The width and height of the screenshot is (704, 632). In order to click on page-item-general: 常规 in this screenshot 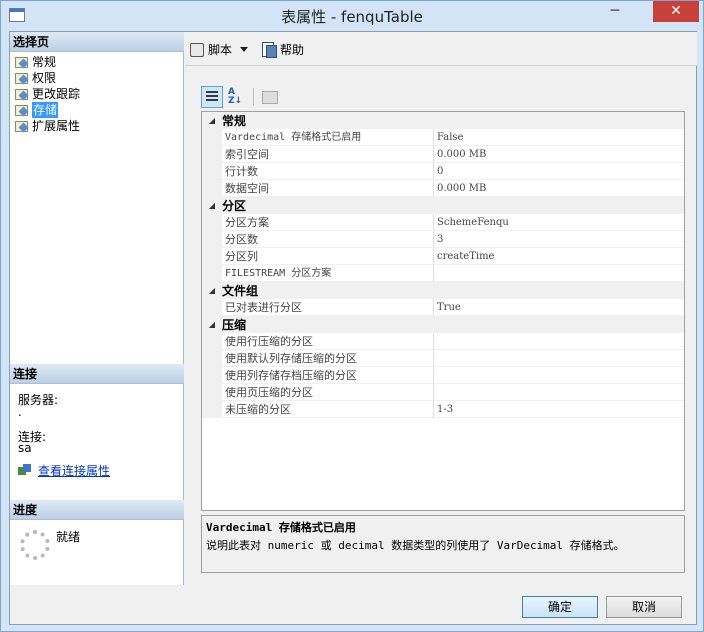, I will do `click(35, 62)`.